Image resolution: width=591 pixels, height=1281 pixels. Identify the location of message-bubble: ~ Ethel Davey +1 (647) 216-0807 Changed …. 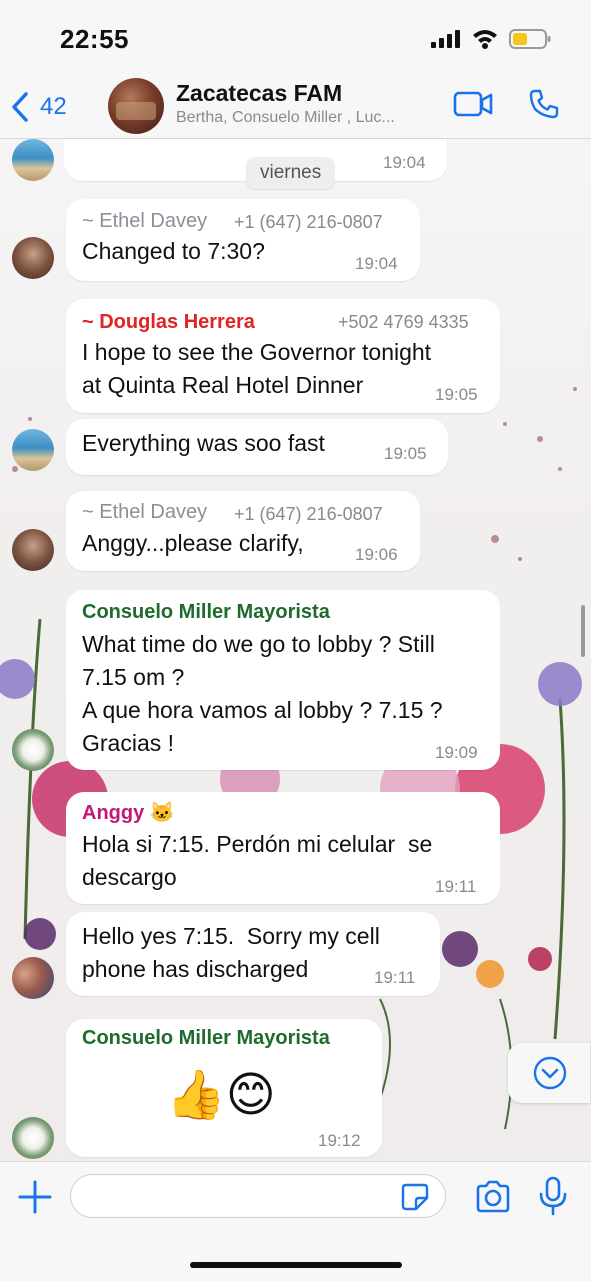
(243, 240).